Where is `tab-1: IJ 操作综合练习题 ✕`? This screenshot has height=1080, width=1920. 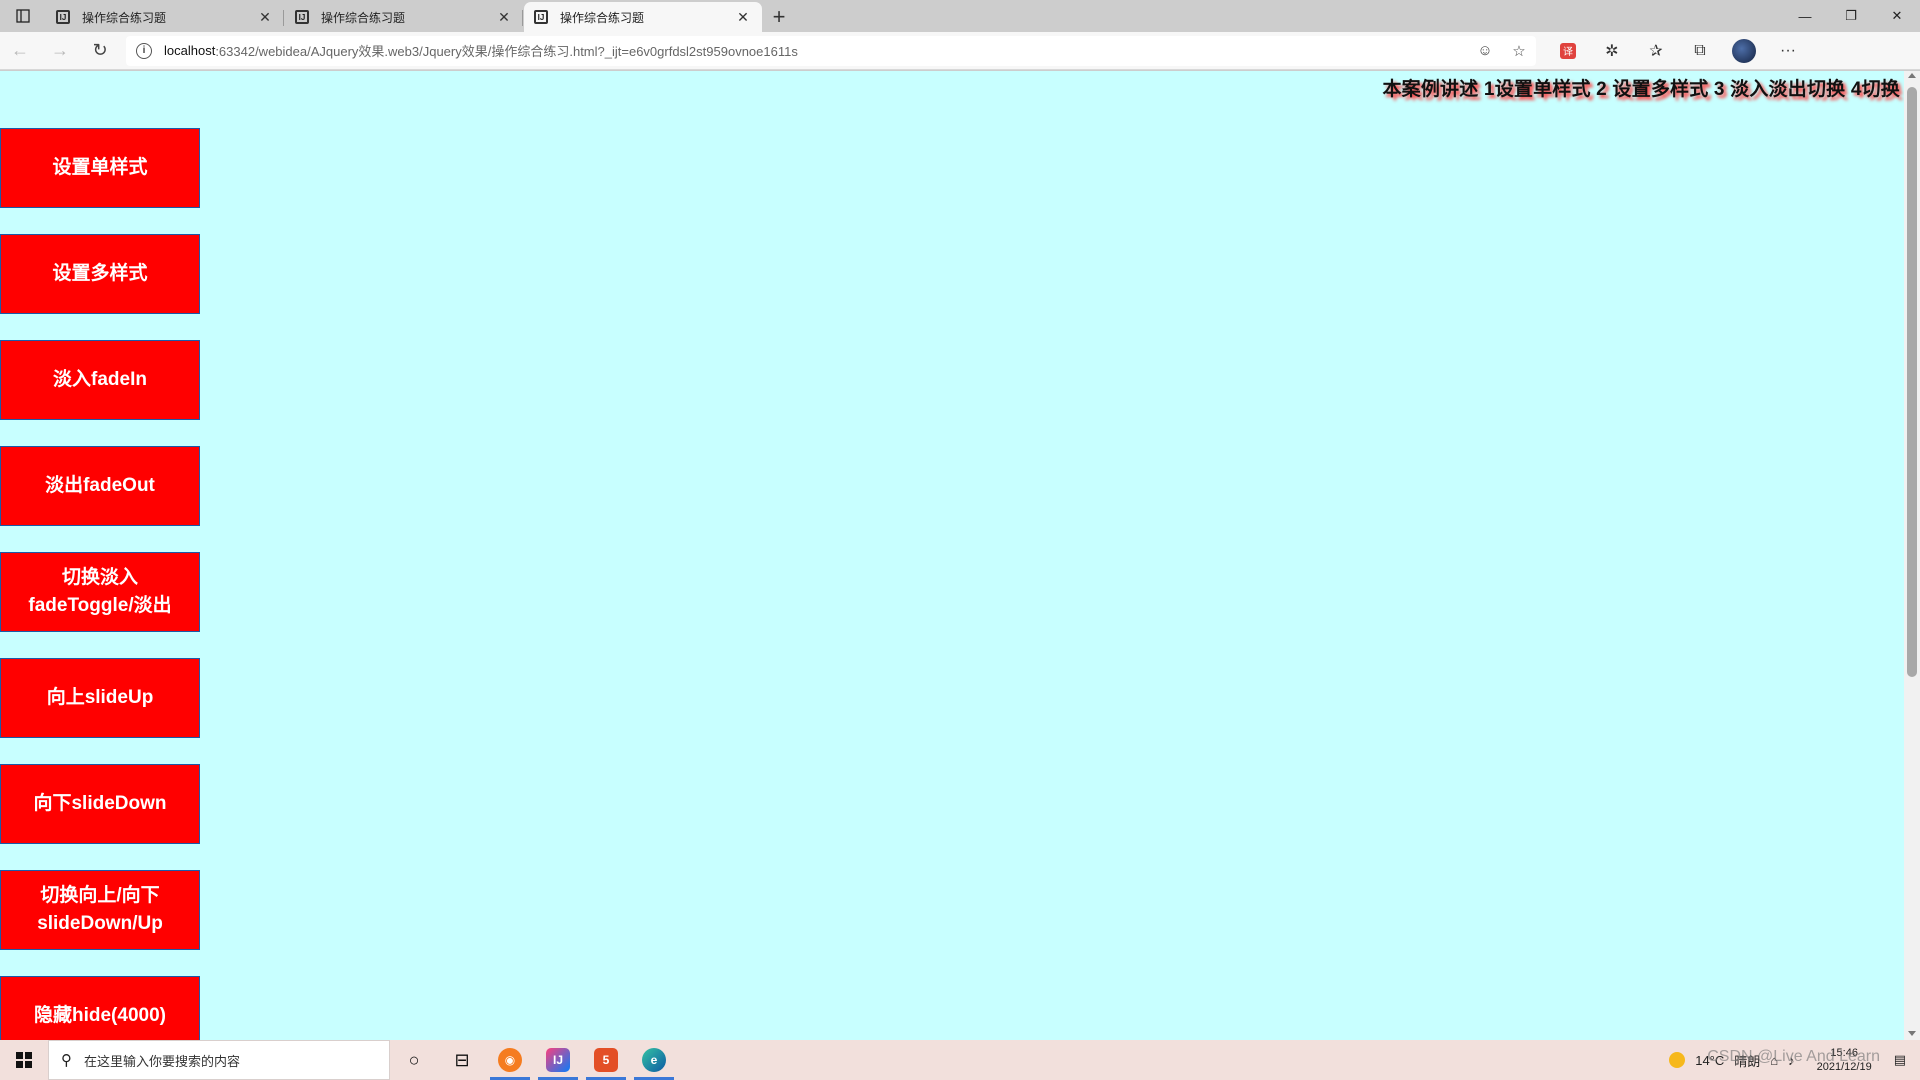
tab-1: IJ 操作综合练习题 ✕ is located at coordinates (165, 17).